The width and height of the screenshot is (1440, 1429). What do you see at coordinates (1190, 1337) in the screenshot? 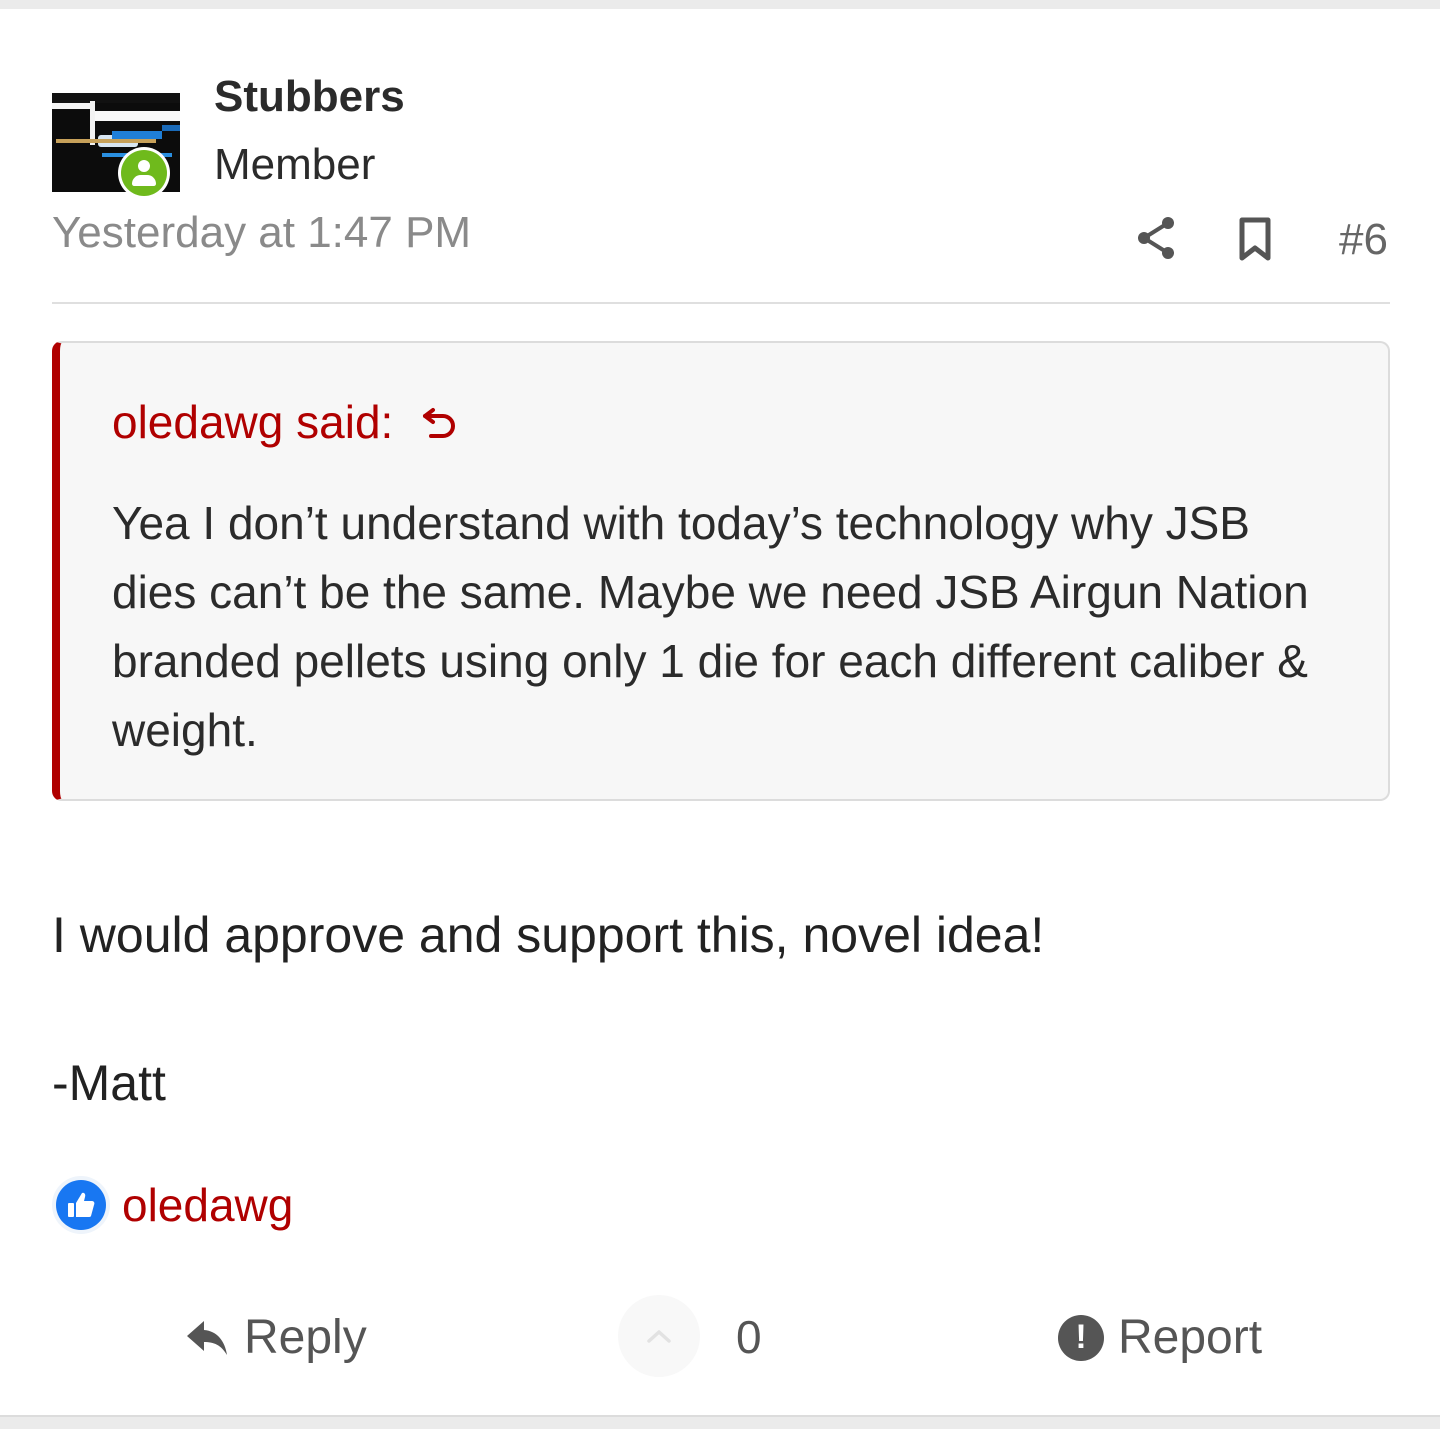
I see `report-label: Report` at bounding box center [1190, 1337].